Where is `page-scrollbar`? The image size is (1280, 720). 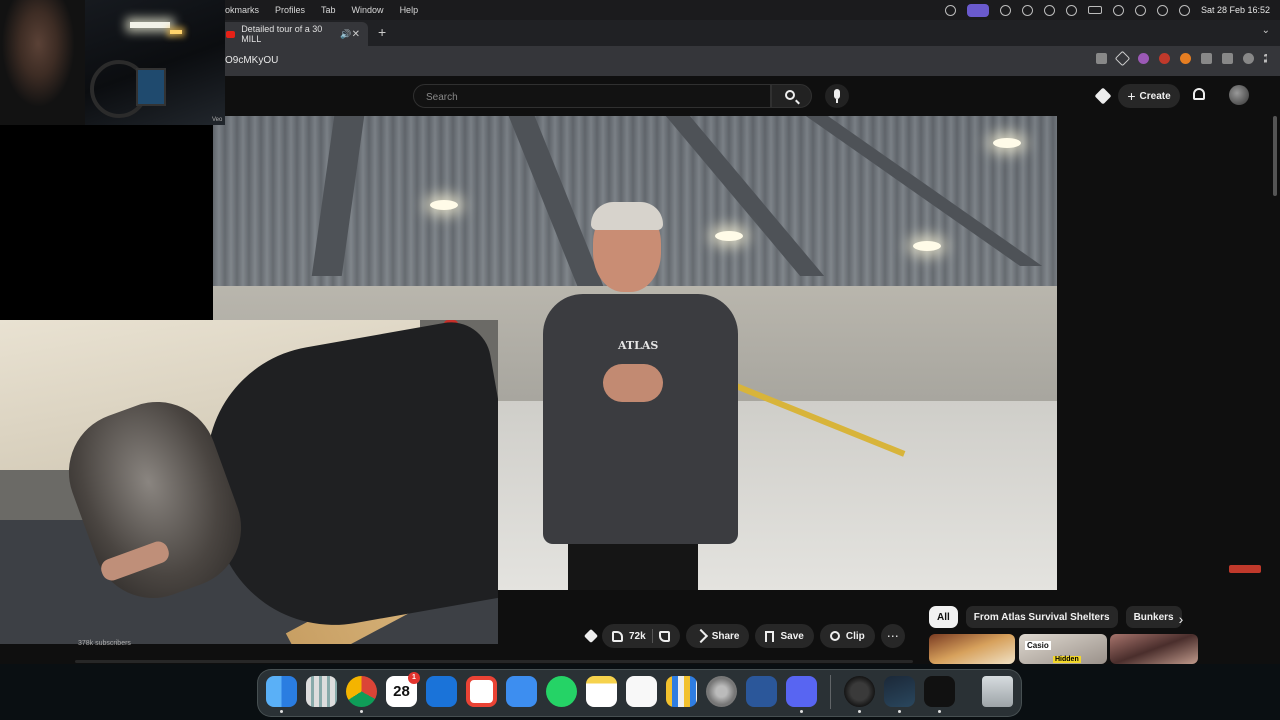
page-scrollbar is located at coordinates (1275, 156).